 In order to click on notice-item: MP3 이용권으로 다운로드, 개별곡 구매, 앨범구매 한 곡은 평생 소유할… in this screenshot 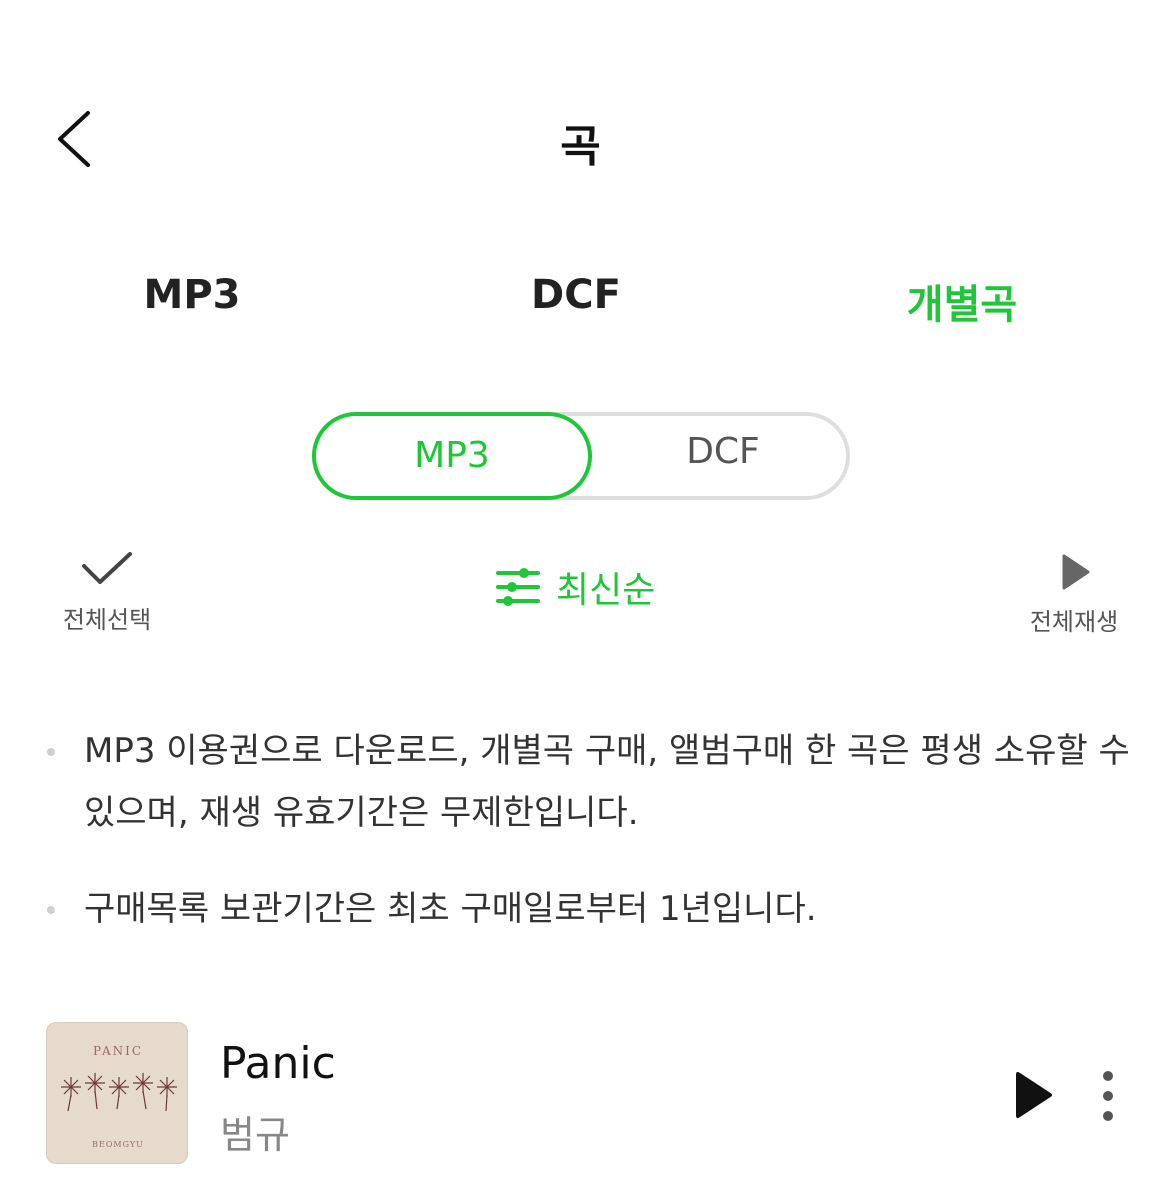, I will do `click(585, 782)`.